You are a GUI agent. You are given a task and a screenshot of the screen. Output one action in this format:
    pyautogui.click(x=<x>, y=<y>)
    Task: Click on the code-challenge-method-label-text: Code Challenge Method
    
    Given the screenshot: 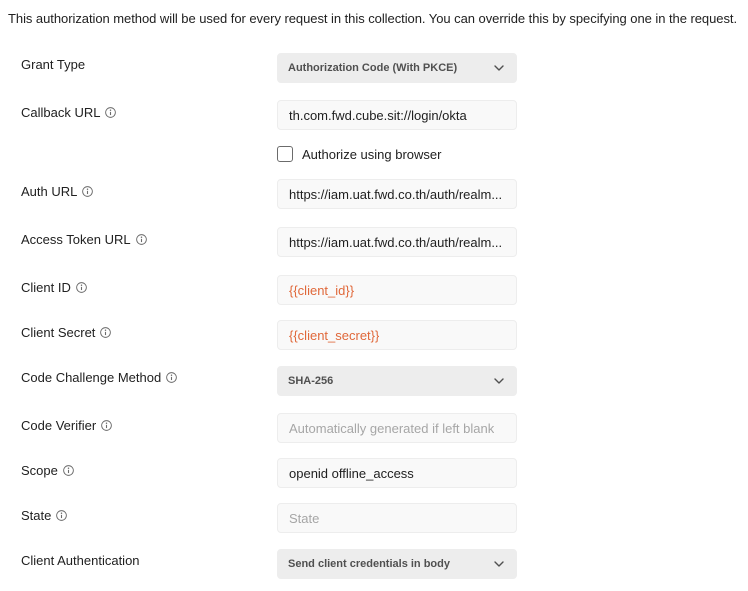 What is the action you would take?
    pyautogui.click(x=91, y=377)
    